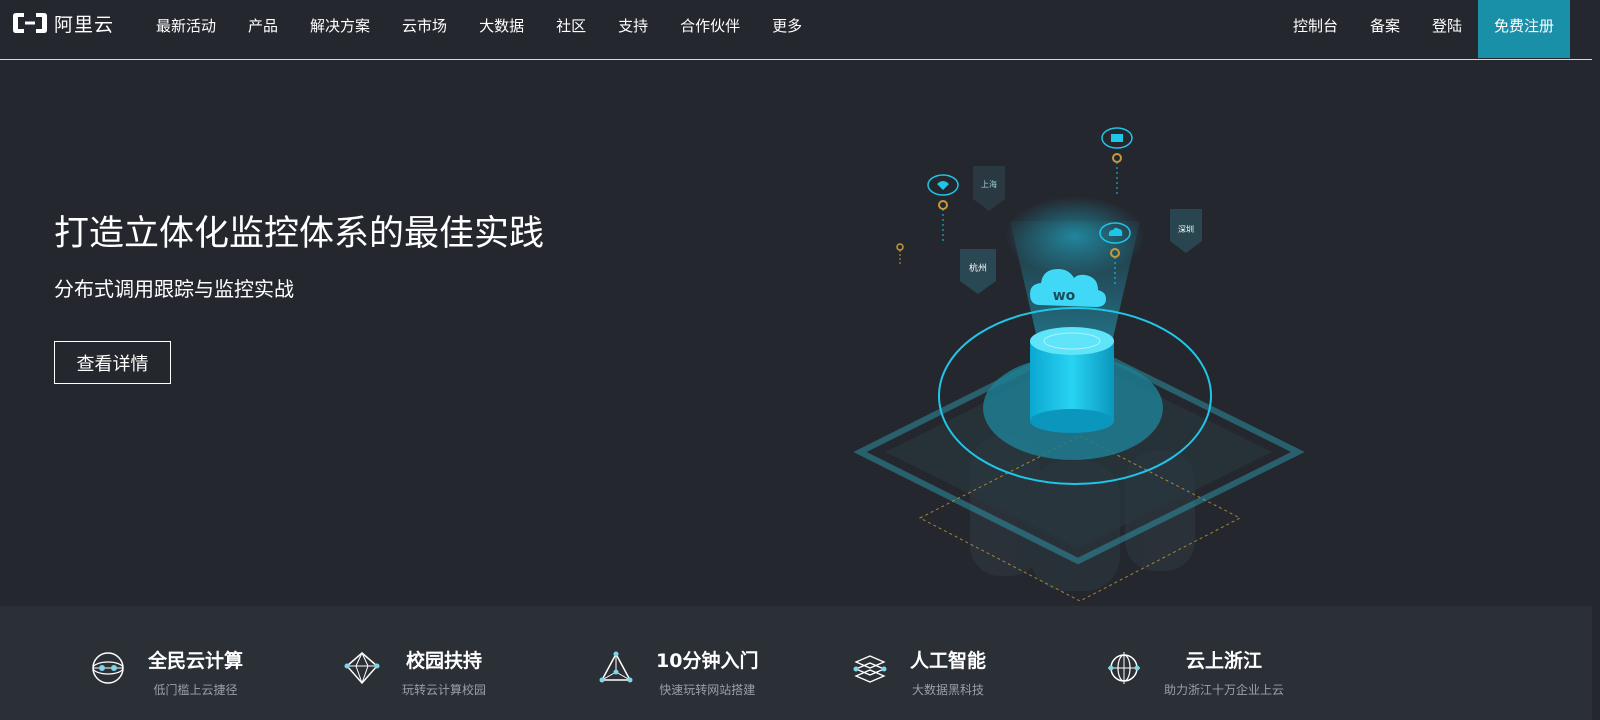 The height and width of the screenshot is (720, 1600). Describe the element at coordinates (1064, 296) in the screenshot. I see `cloud-logo-text: wo` at that location.